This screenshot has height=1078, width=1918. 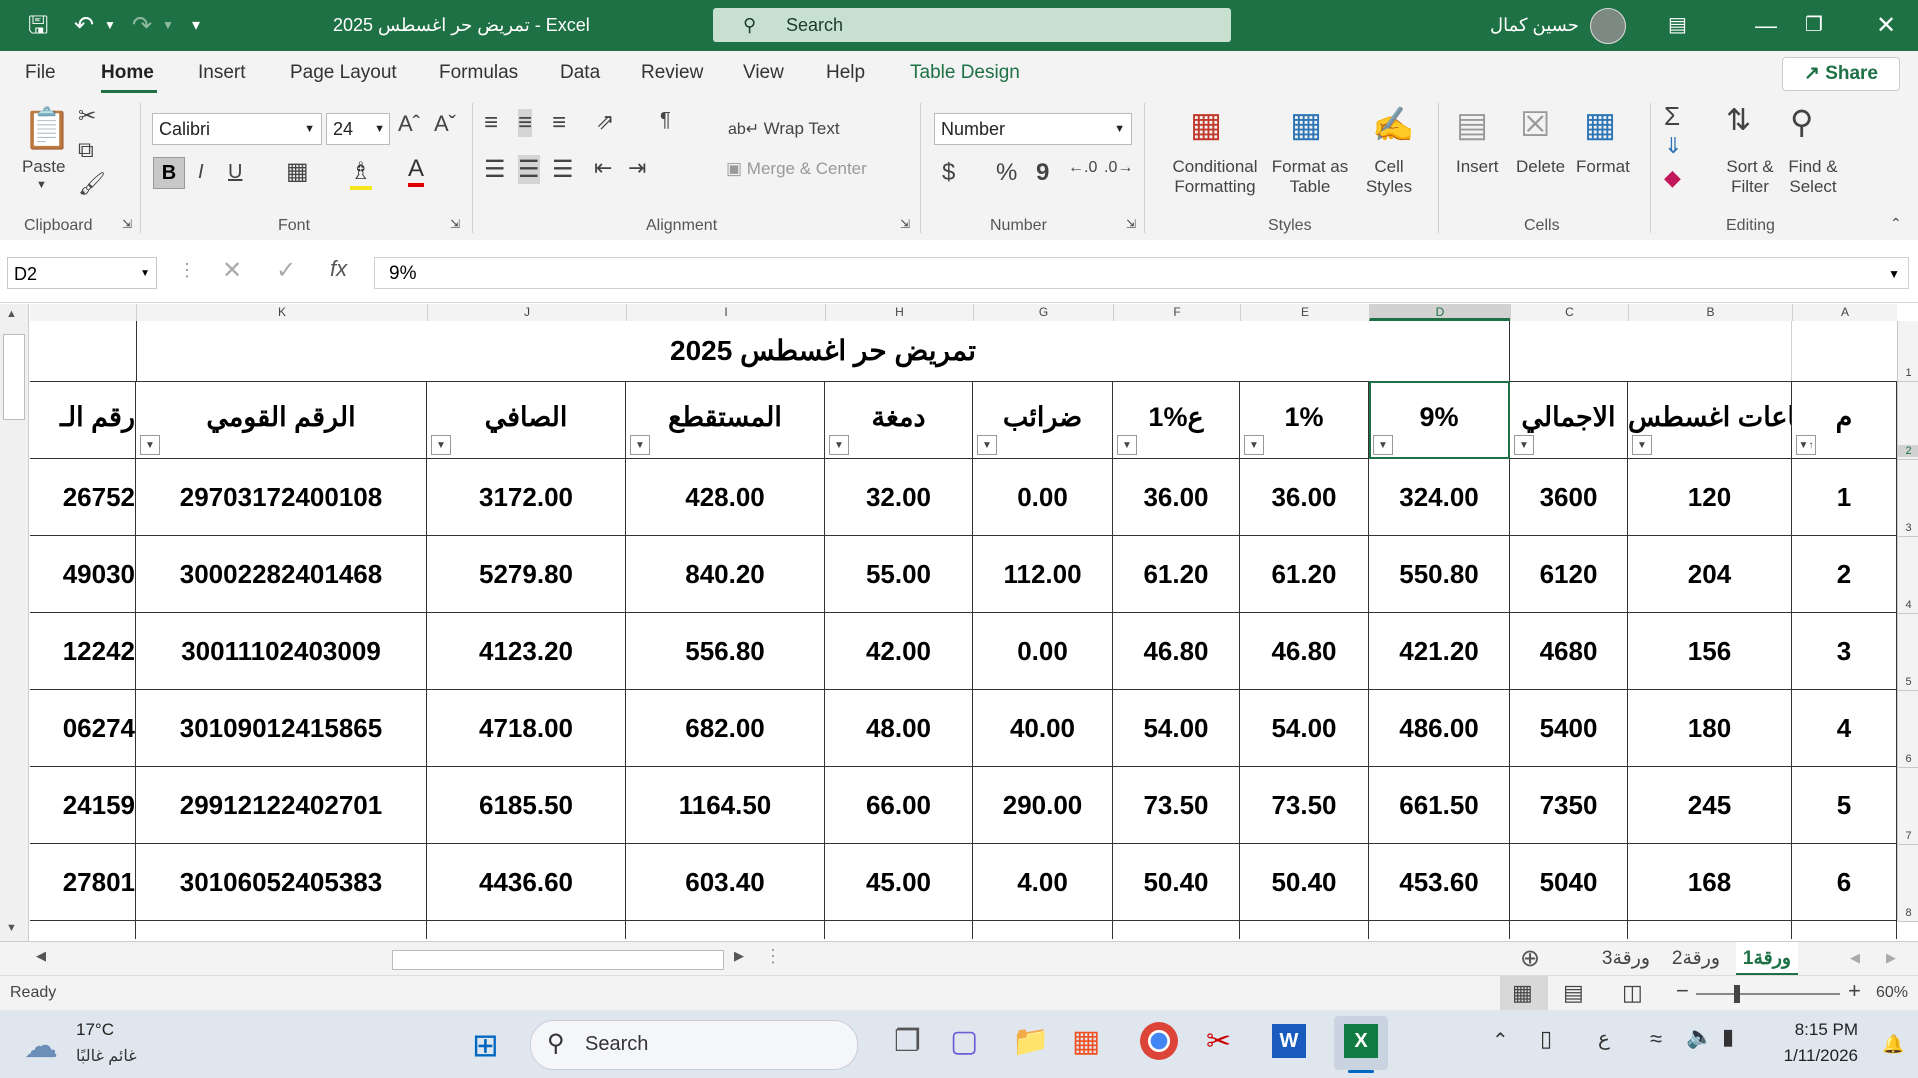 I want to click on zoom-out-icon: −, so click(x=1682, y=991).